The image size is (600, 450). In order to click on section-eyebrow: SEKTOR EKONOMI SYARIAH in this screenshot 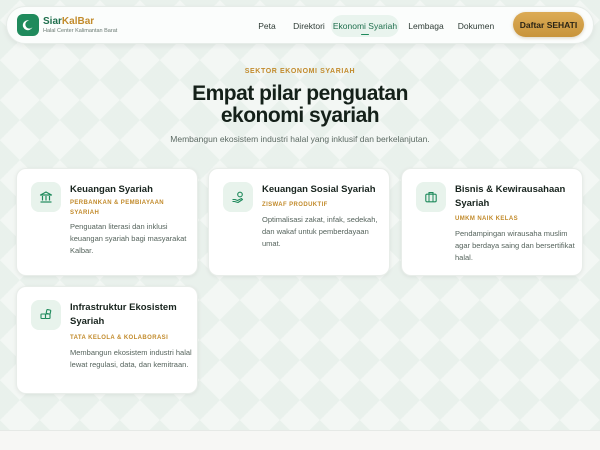, I will do `click(300, 71)`.